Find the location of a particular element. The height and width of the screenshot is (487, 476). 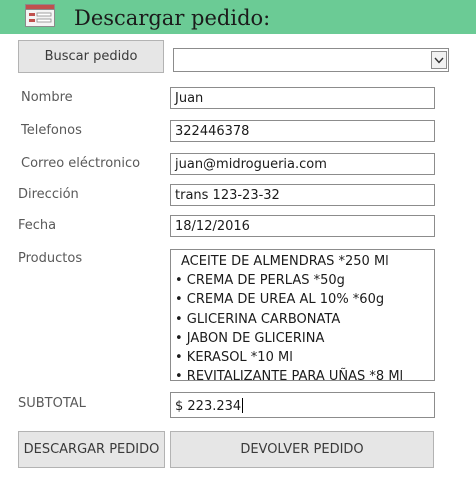

list-item: • CREMA DE PERLAS *50g is located at coordinates (260, 281).